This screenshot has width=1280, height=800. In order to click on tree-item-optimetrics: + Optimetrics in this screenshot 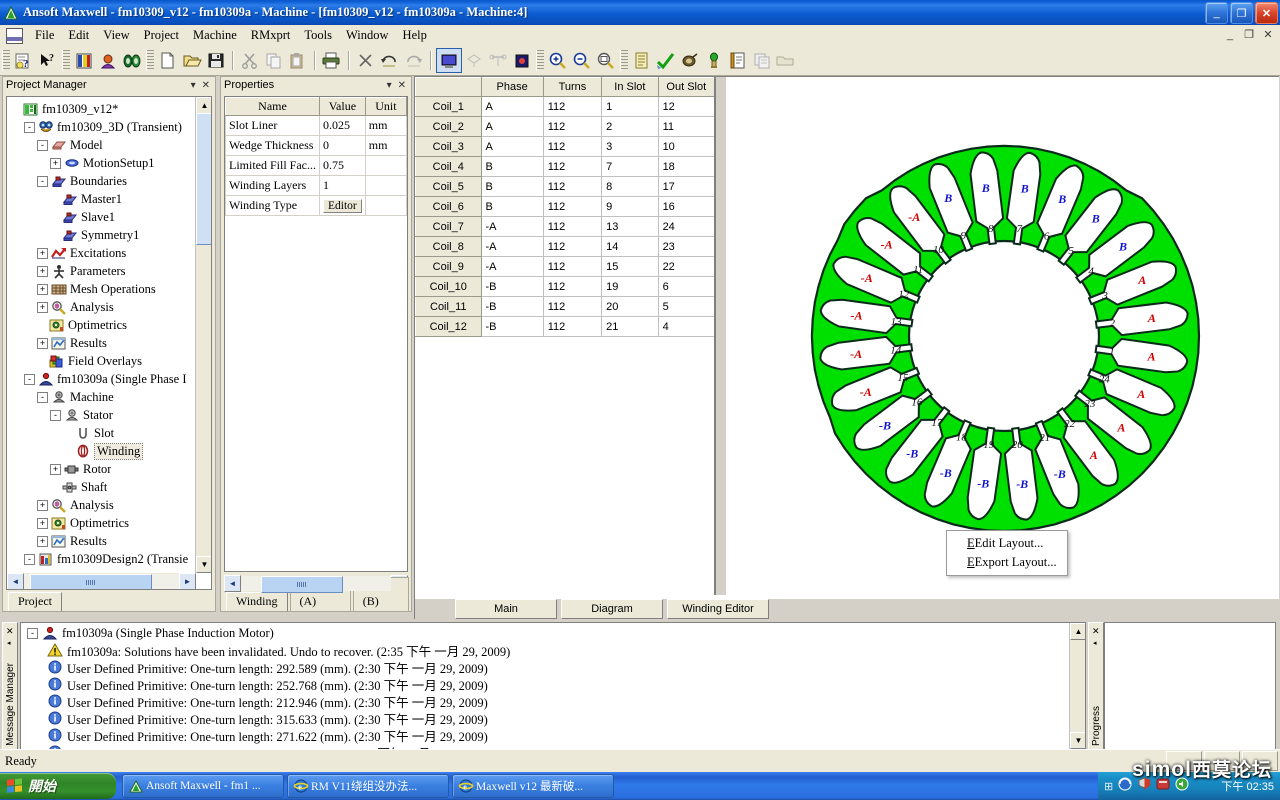, I will do `click(102, 523)`.